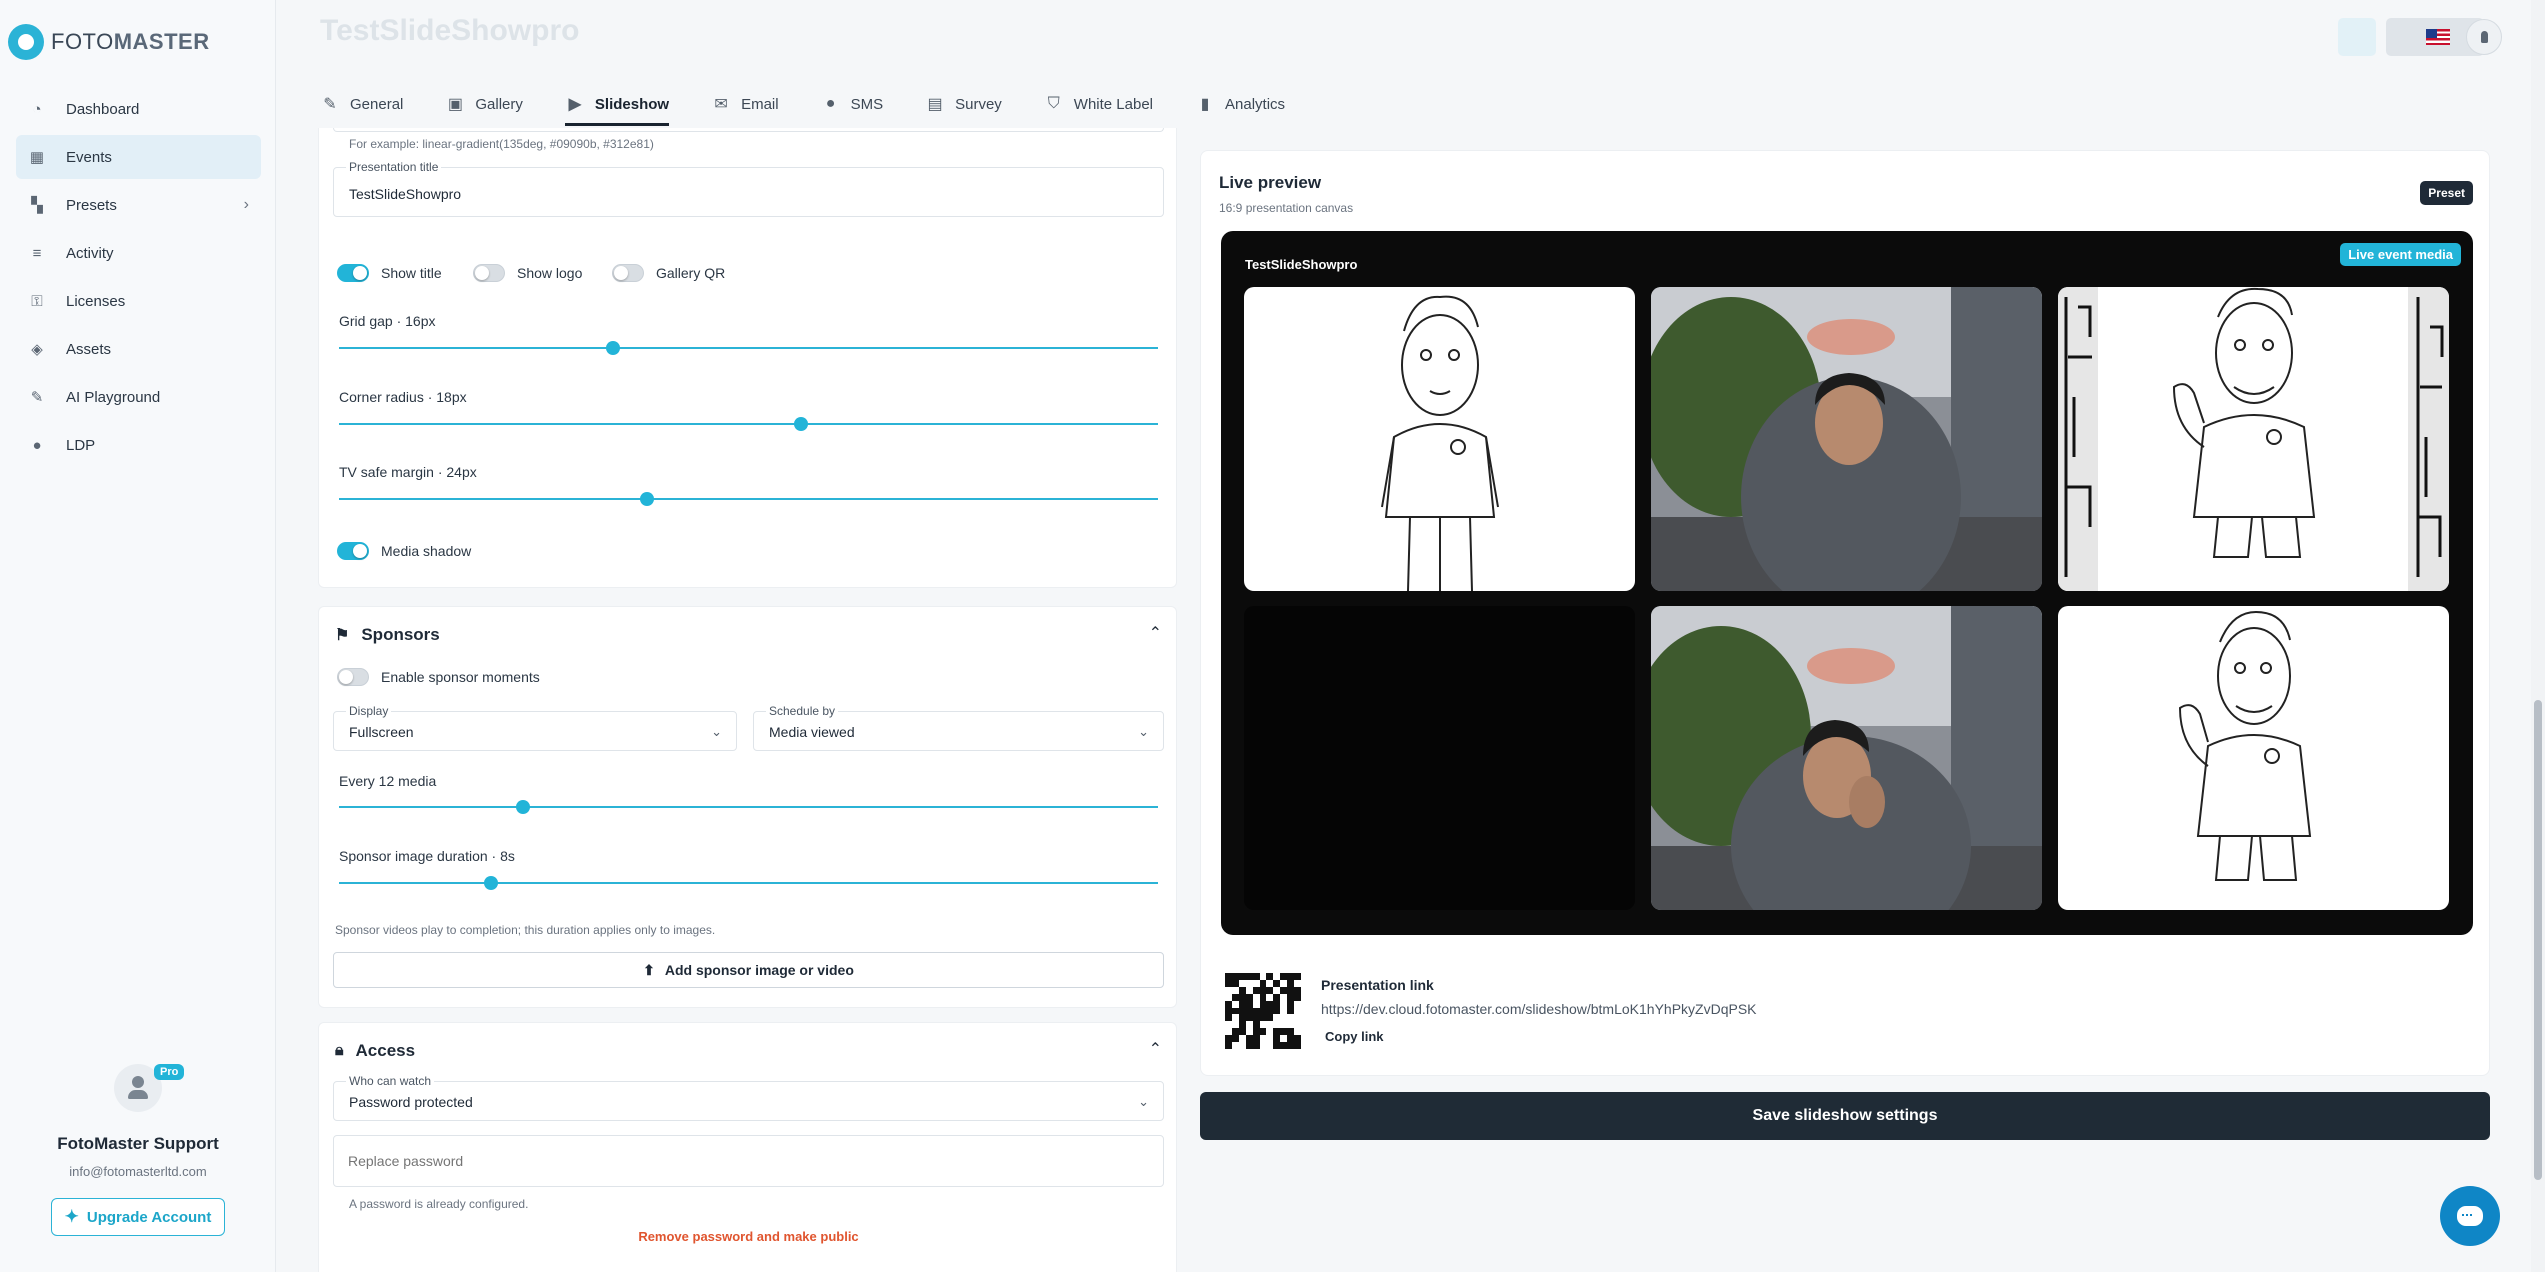  Describe the element at coordinates (138, 349) in the screenshot. I see `sidebar-item-assets: ◈ Assets` at that location.